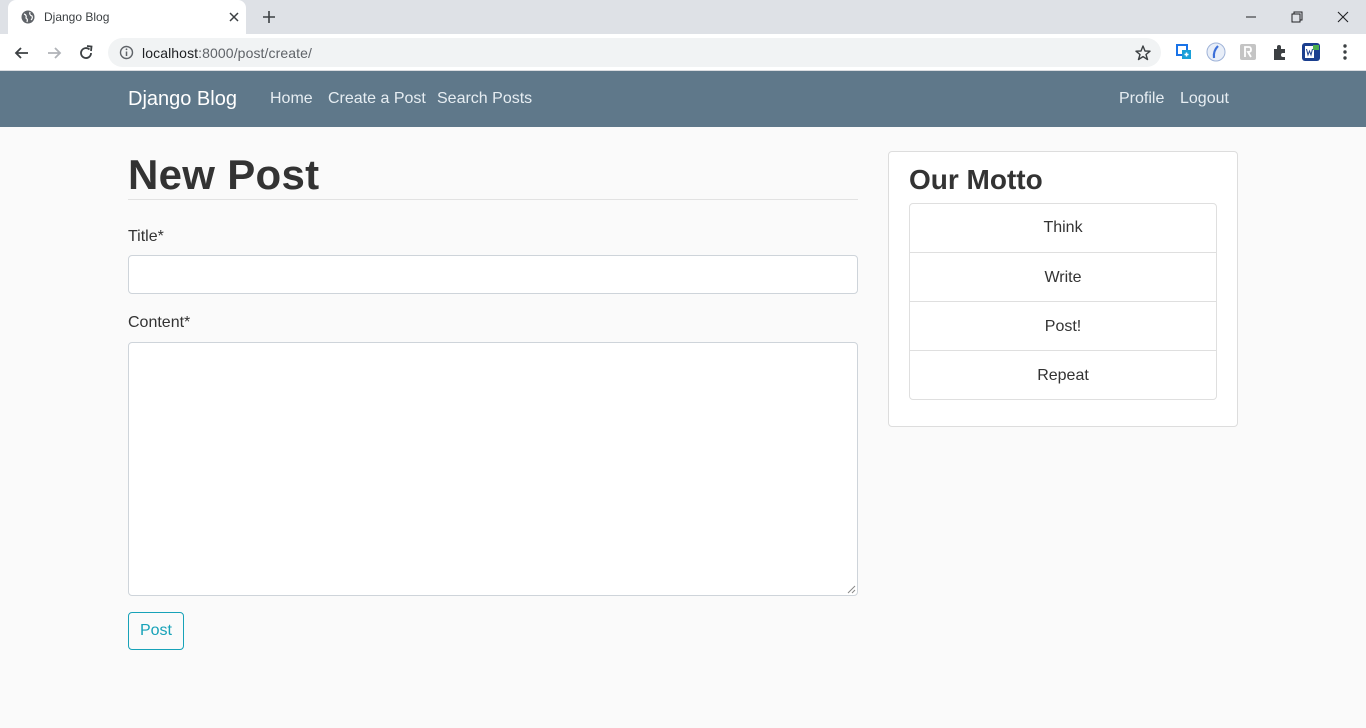 Image resolution: width=1366 pixels, height=728 pixels. What do you see at coordinates (1297, 17) in the screenshot?
I see `restore-icon` at bounding box center [1297, 17].